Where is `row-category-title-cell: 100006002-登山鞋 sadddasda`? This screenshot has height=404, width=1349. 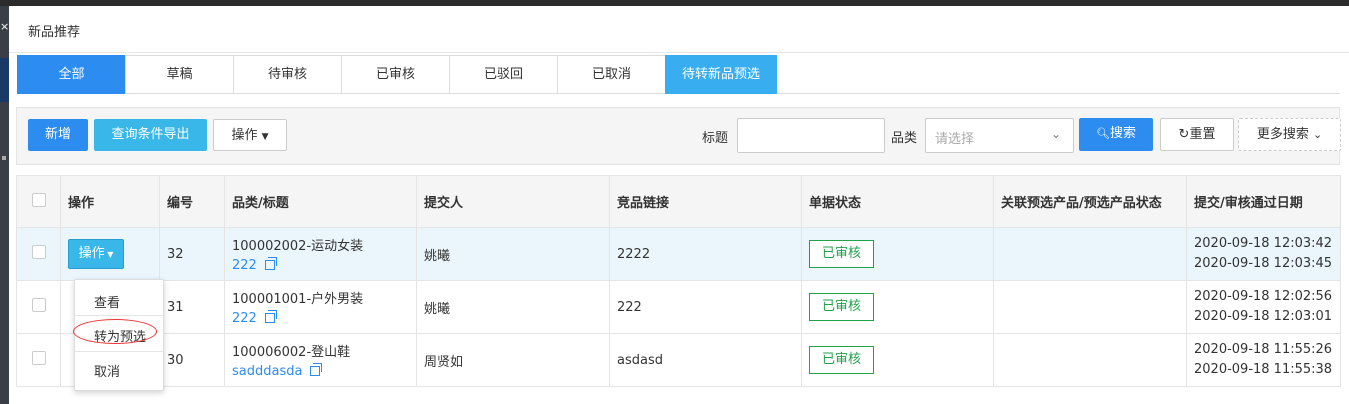 row-category-title-cell: 100006002-登山鞋 sadddasda is located at coordinates (320, 360).